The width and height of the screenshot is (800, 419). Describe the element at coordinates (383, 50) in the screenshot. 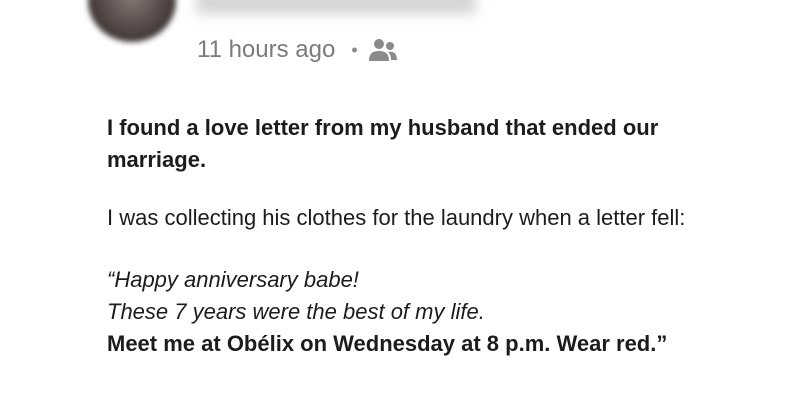

I see `friends-icon` at that location.